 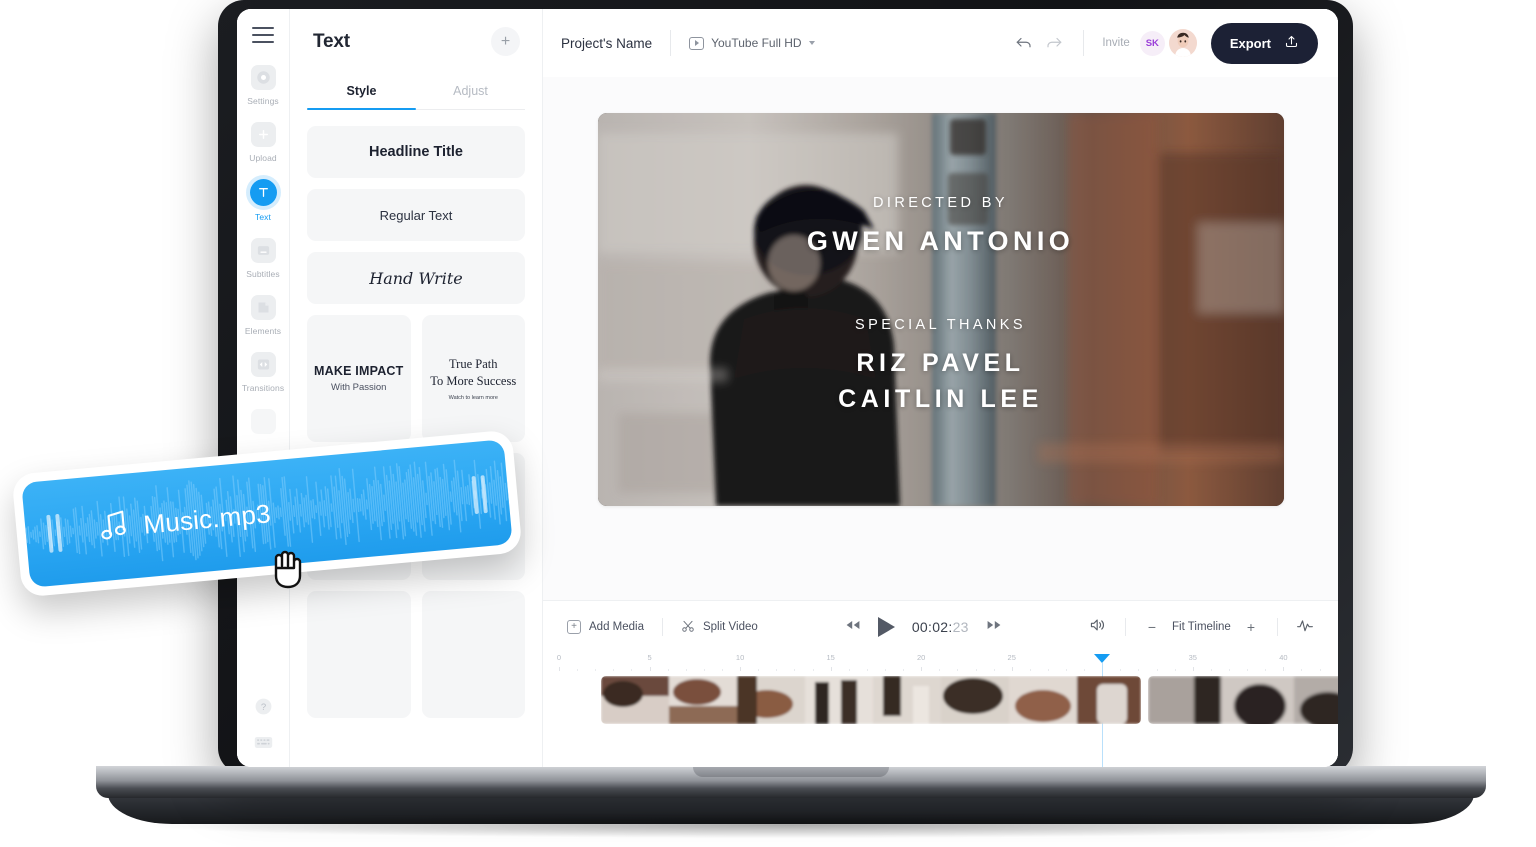 I want to click on ruler-tick-label: 35, so click(x=1192, y=657).